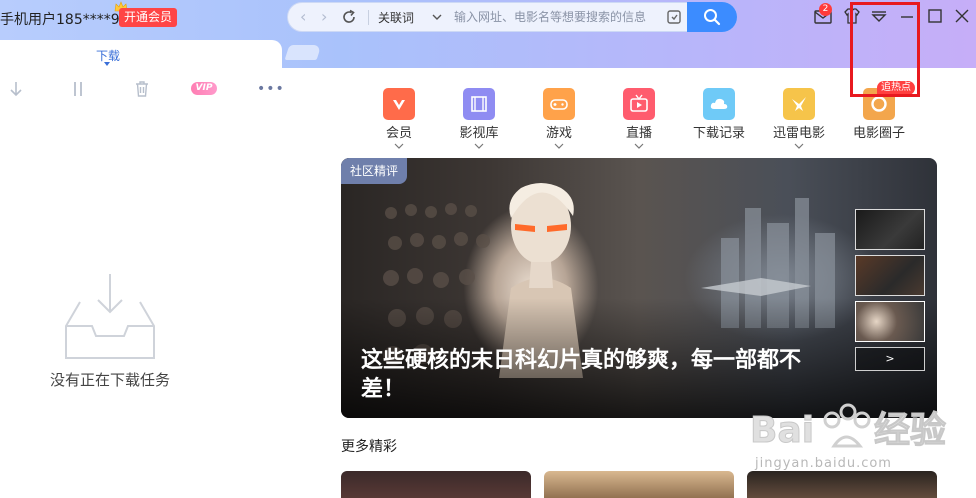 This screenshot has height=498, width=976. What do you see at coordinates (823, 463) in the screenshot?
I see `watermark-url: jingyan.baidu.com` at bounding box center [823, 463].